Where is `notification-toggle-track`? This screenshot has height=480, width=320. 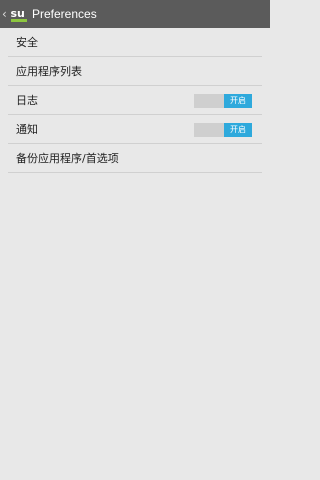
notification-toggle-track is located at coordinates (209, 130).